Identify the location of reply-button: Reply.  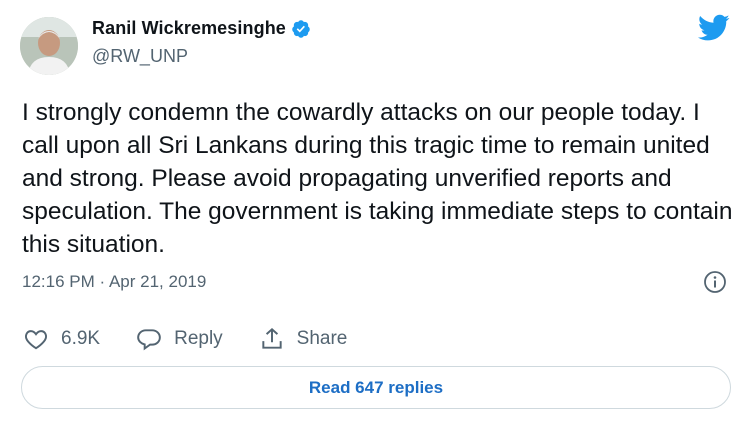
(179, 339).